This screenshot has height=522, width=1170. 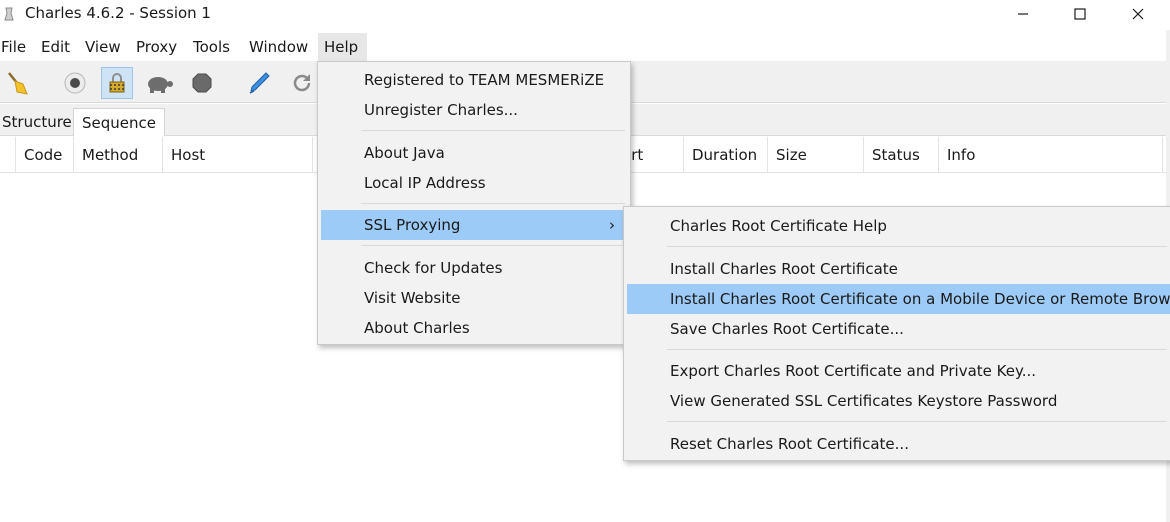 I want to click on menu-proxy: Proxy, so click(x=156, y=47).